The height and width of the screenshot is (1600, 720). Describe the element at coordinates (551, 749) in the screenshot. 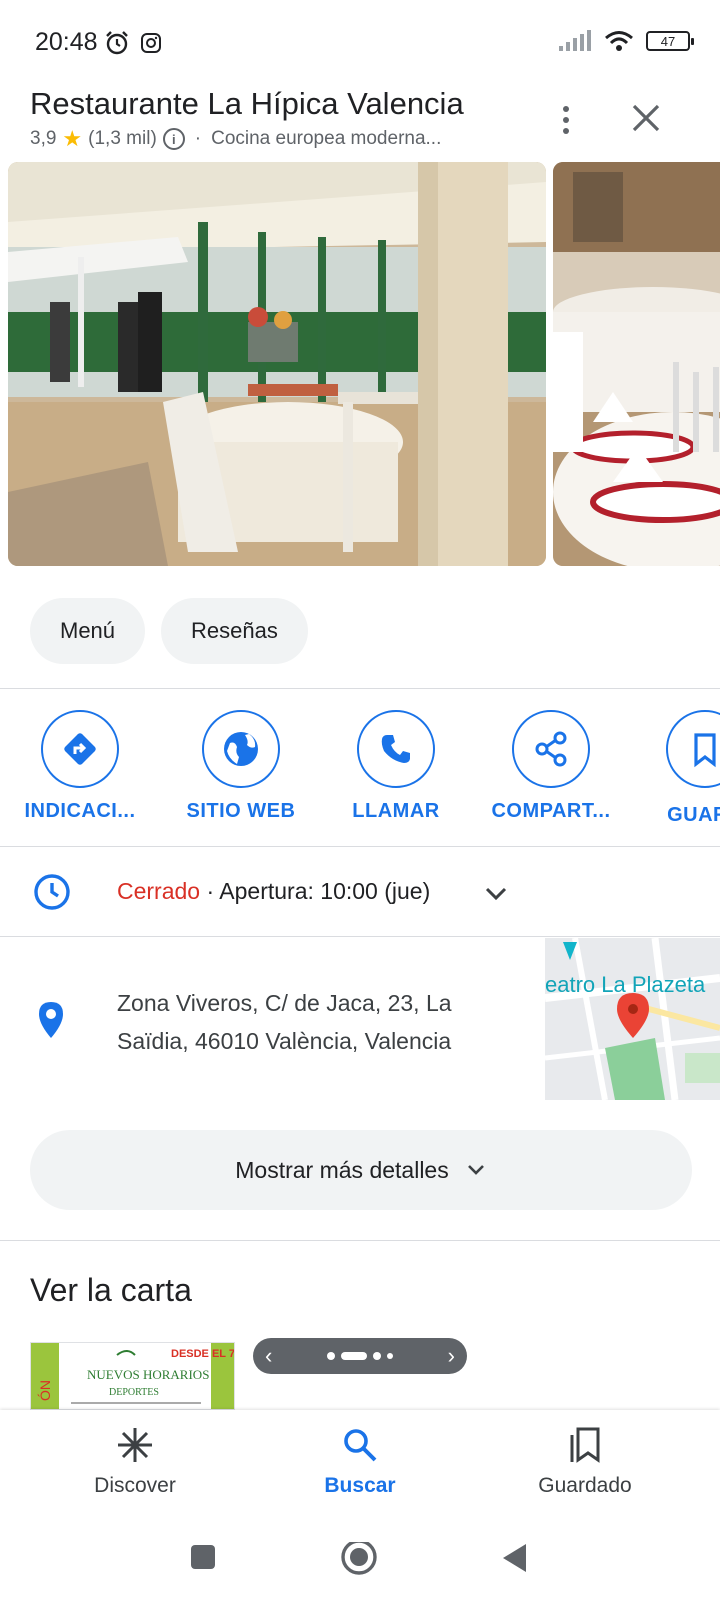

I see `share-icon` at that location.